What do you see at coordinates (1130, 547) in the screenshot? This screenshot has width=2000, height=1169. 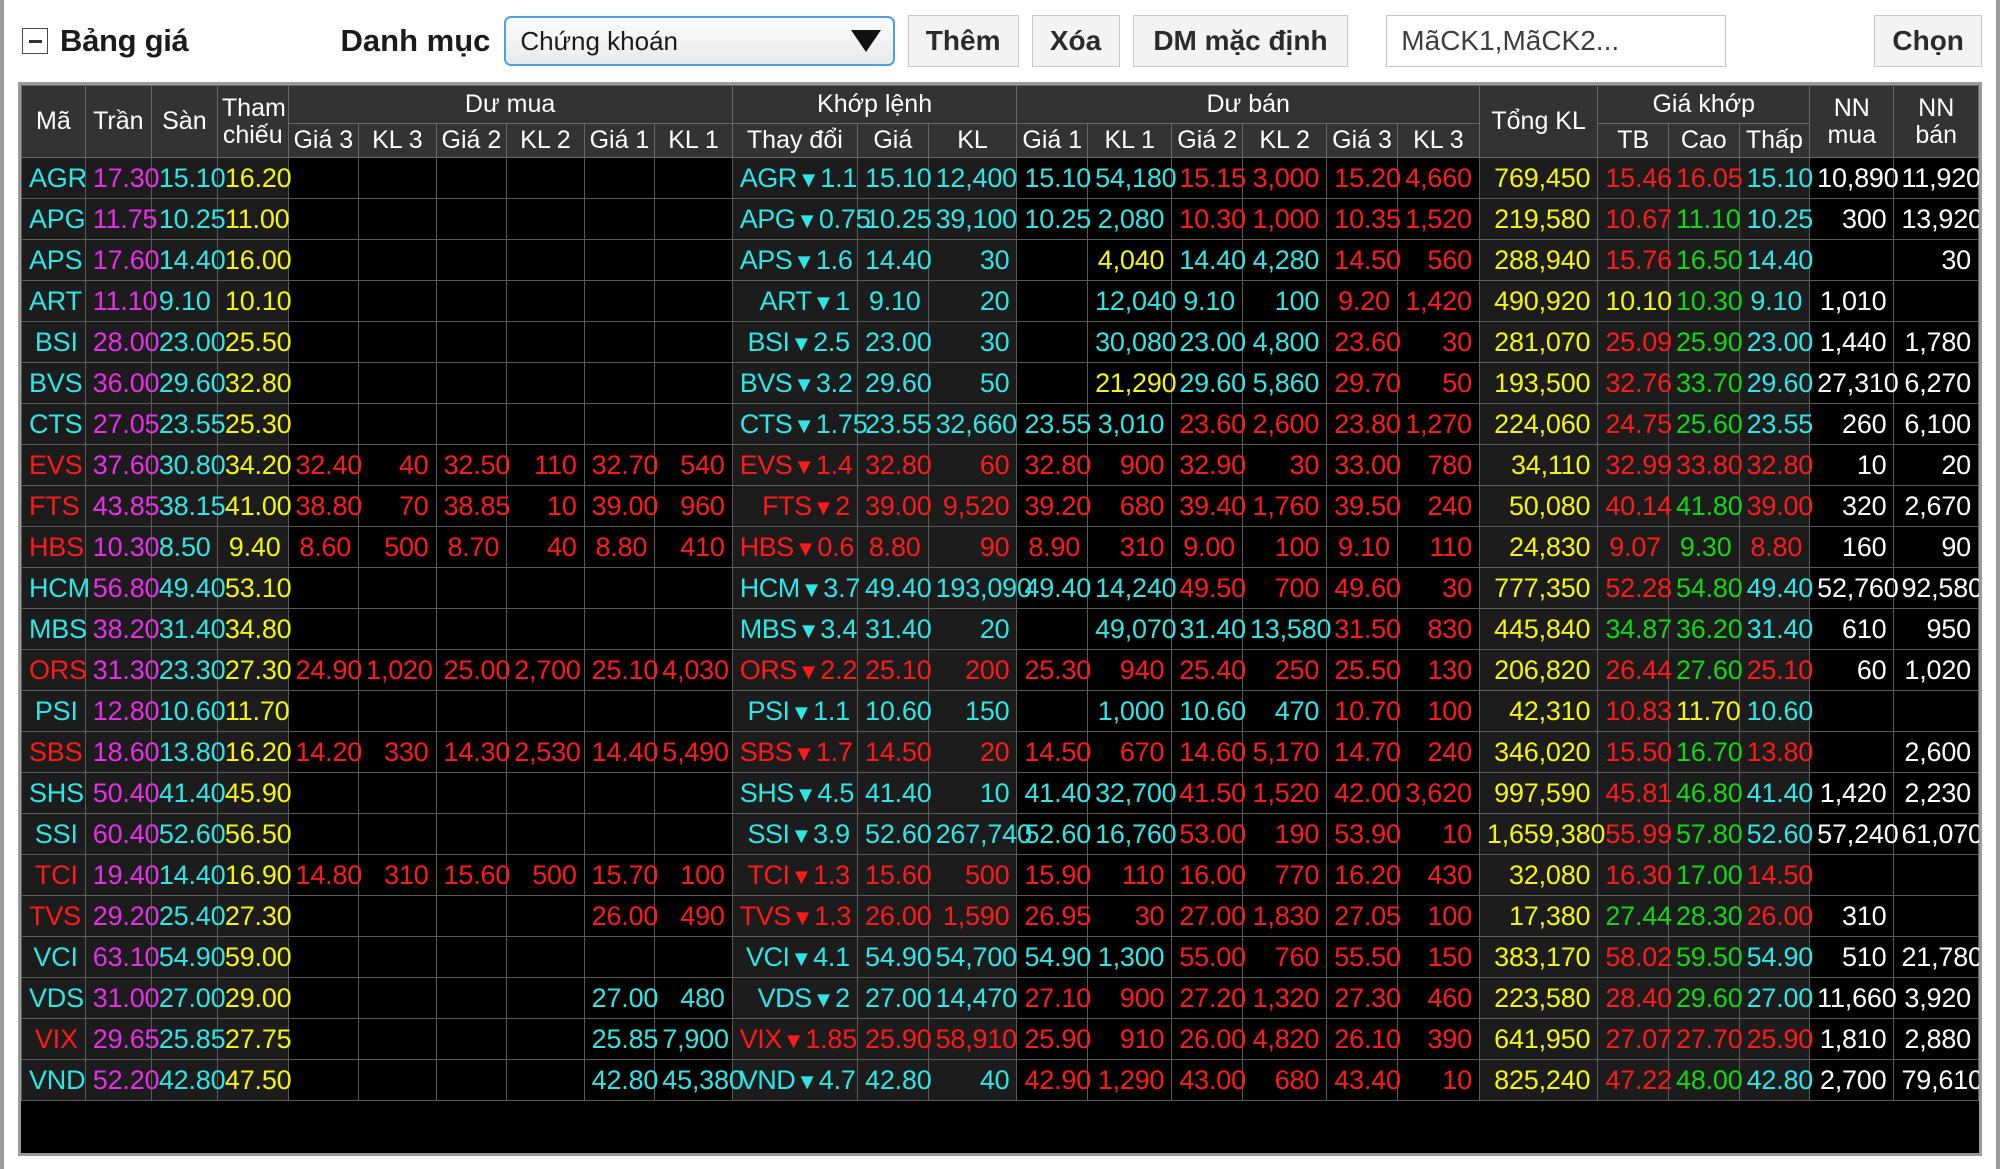 I see `cell-ask-vol-1: 310` at bounding box center [1130, 547].